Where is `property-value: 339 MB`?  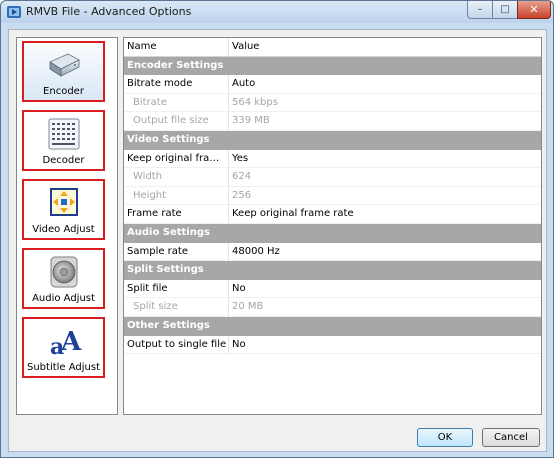
property-value: 339 MB is located at coordinates (251, 121).